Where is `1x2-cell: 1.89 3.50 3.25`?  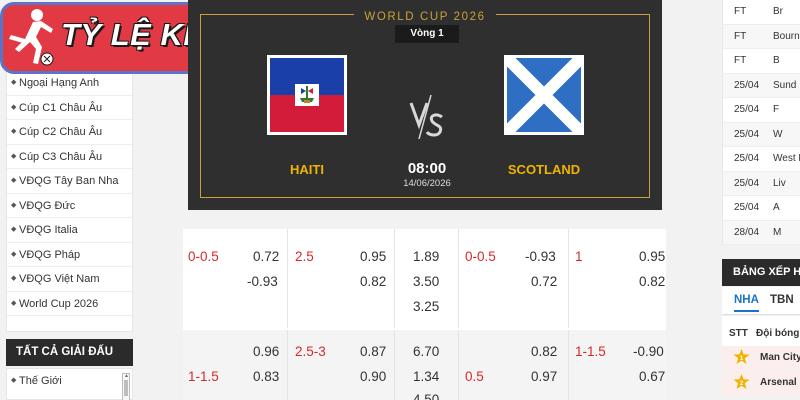
1x2-cell: 1.89 3.50 3.25 is located at coordinates (427, 278).